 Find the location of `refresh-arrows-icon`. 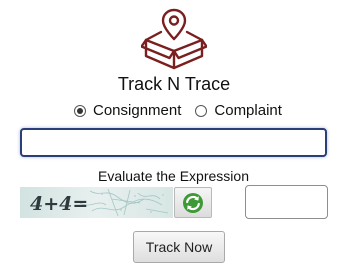

refresh-arrows-icon is located at coordinates (193, 202).